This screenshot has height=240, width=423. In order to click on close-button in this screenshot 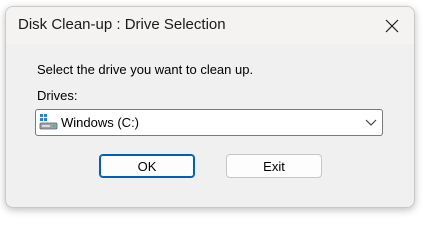, I will do `click(392, 25)`.